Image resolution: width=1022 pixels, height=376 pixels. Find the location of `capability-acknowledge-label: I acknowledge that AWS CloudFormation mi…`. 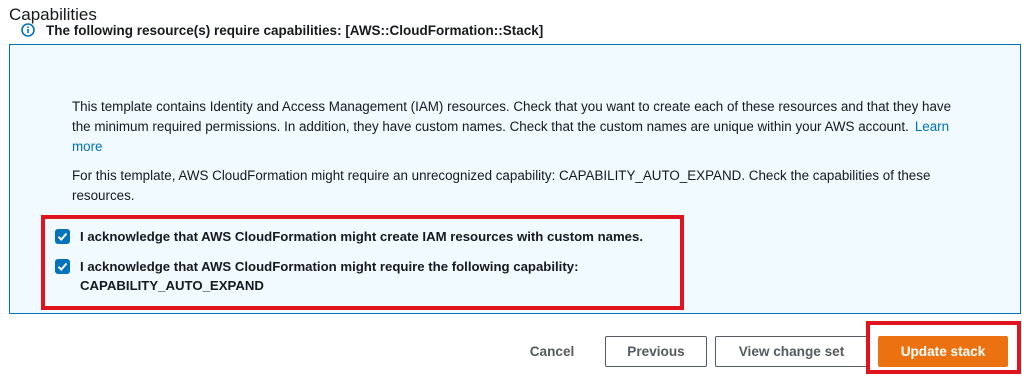

capability-acknowledge-label: I acknowledge that AWS CloudFormation mi… is located at coordinates (329, 276).